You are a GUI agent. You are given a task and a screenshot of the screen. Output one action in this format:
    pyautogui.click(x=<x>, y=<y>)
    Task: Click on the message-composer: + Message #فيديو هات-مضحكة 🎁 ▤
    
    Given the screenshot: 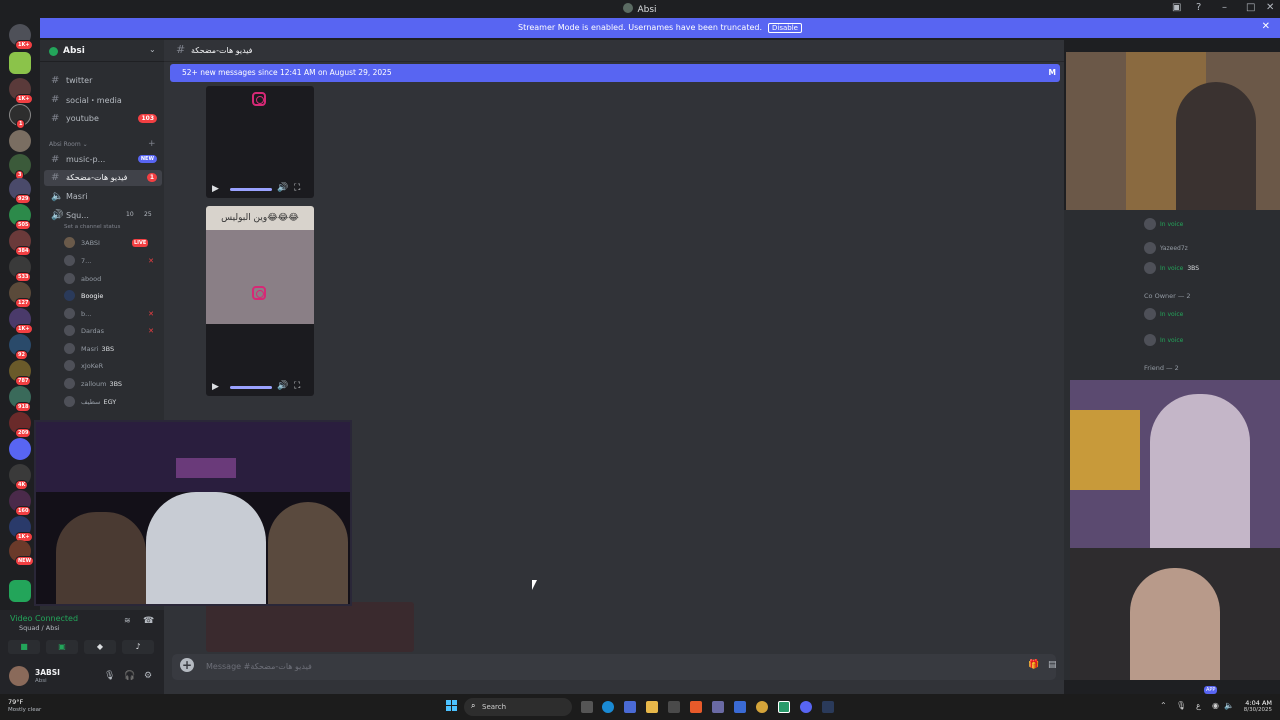 What is the action you would take?
    pyautogui.click(x=614, y=667)
    